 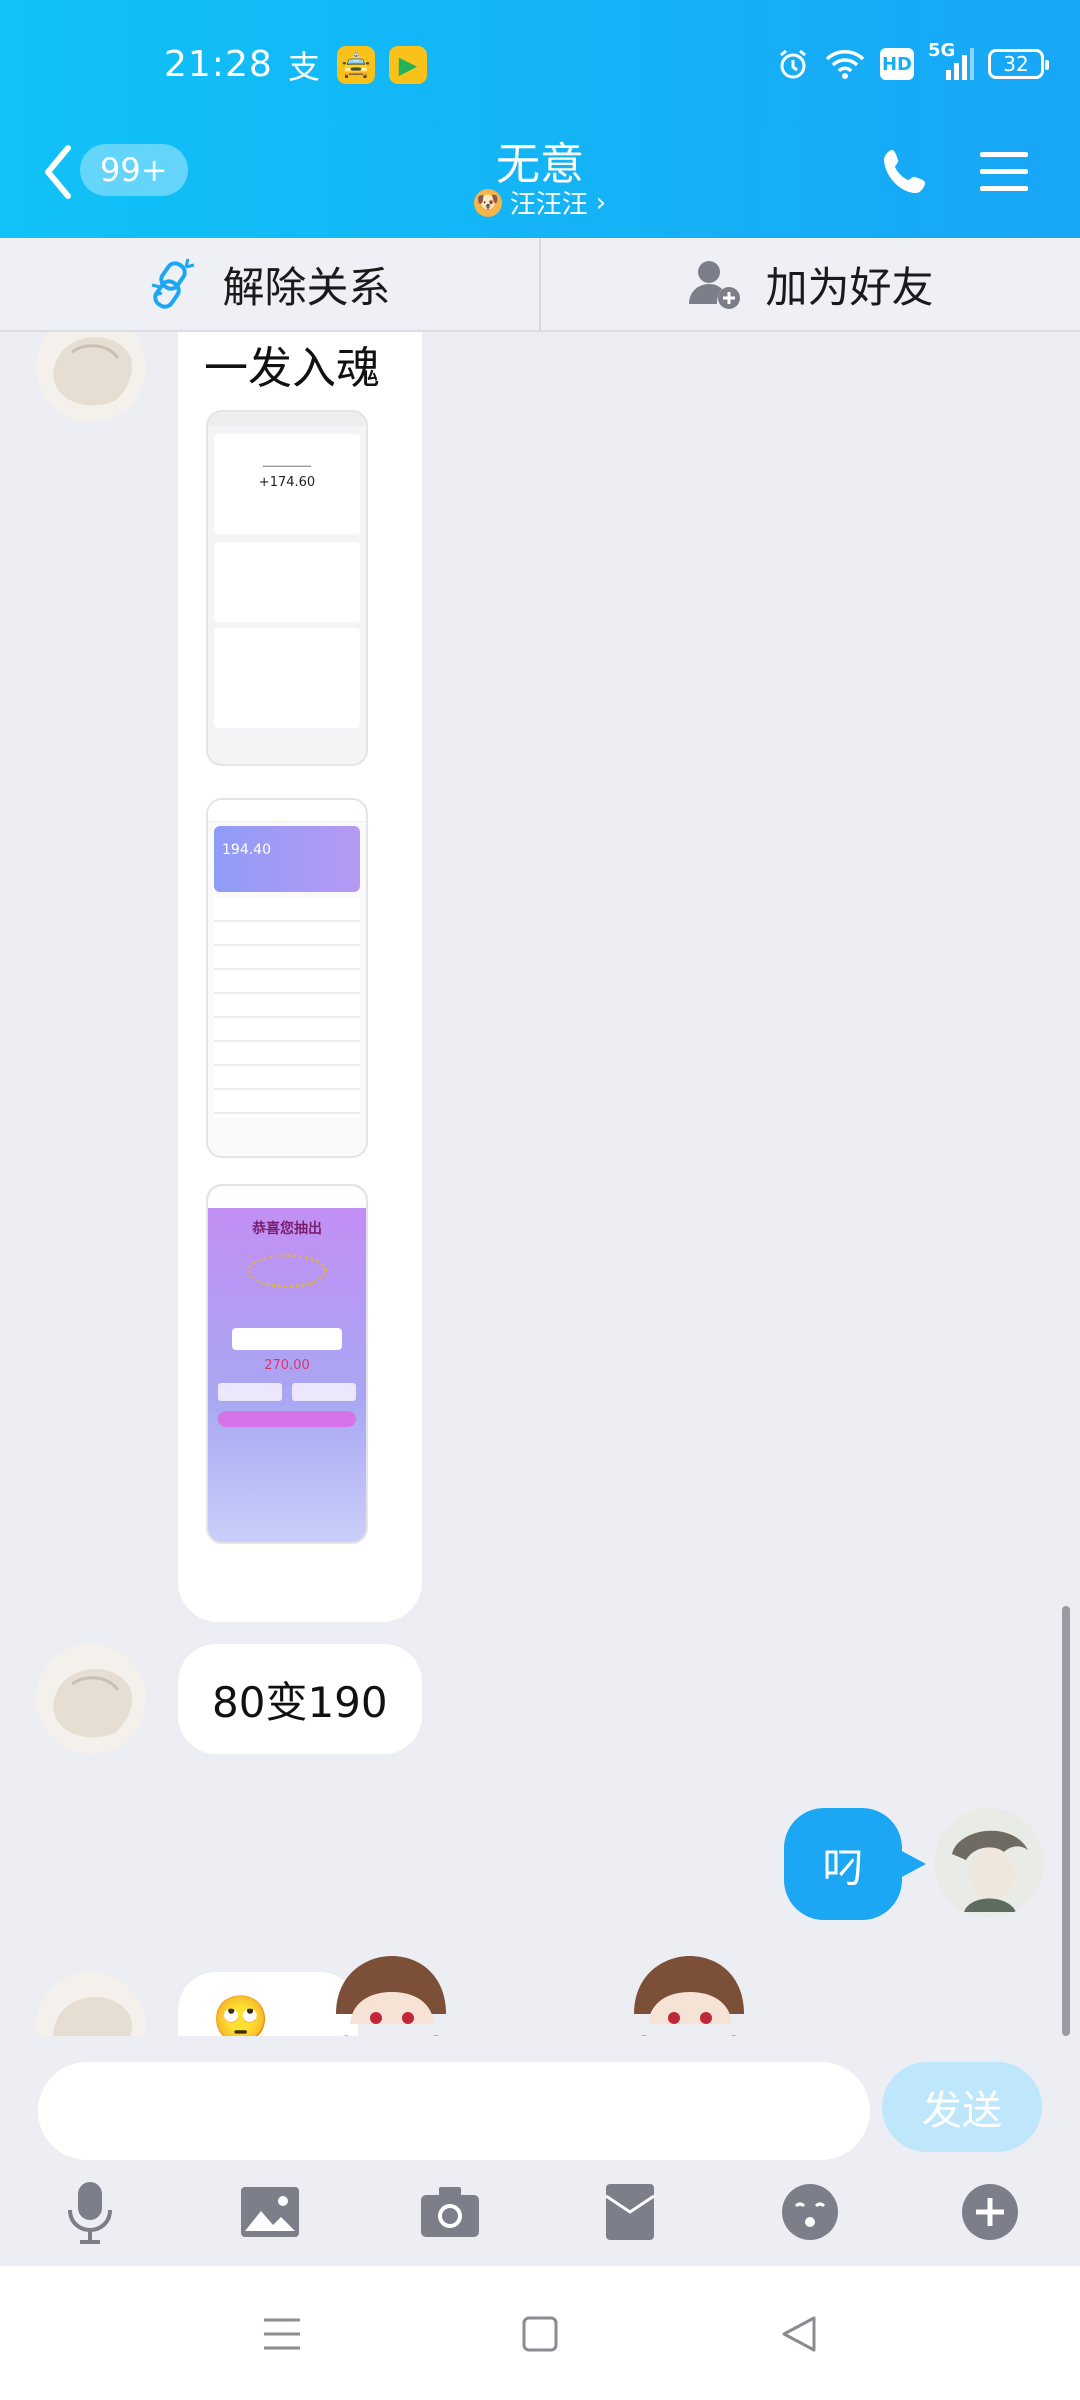 What do you see at coordinates (246, 850) in the screenshot?
I see `balance-amount: 194.40` at bounding box center [246, 850].